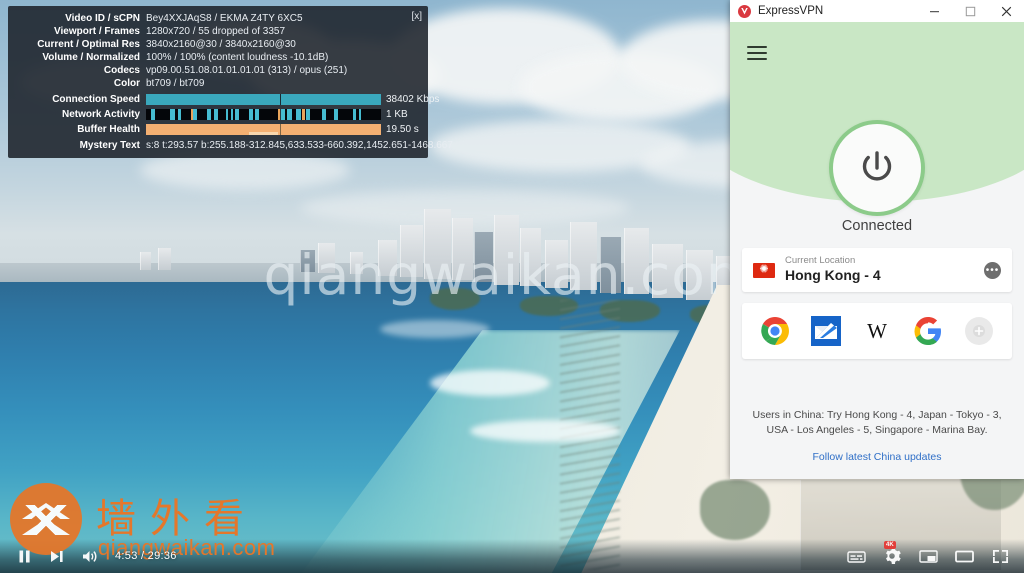 The image size is (1024, 573). Describe the element at coordinates (992, 270) in the screenshot. I see `location-options-icon: •••` at that location.